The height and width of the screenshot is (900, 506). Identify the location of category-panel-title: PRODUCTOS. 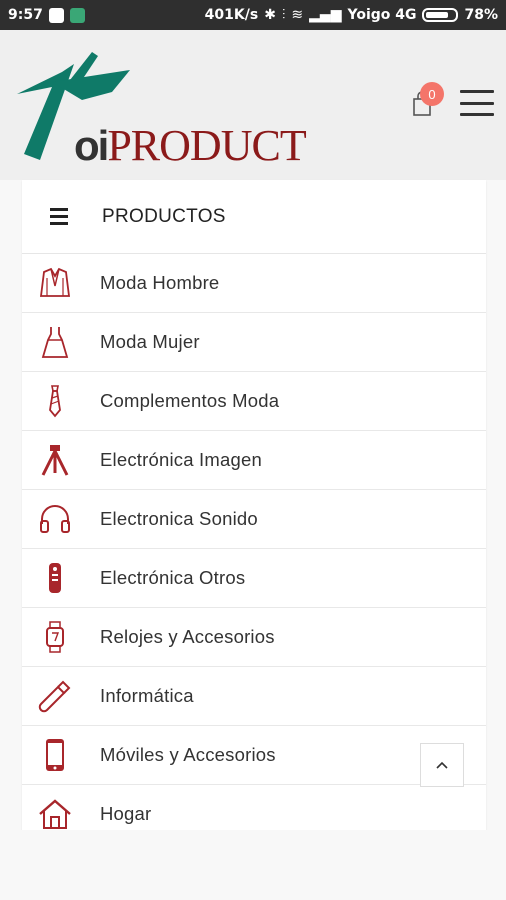
(164, 216).